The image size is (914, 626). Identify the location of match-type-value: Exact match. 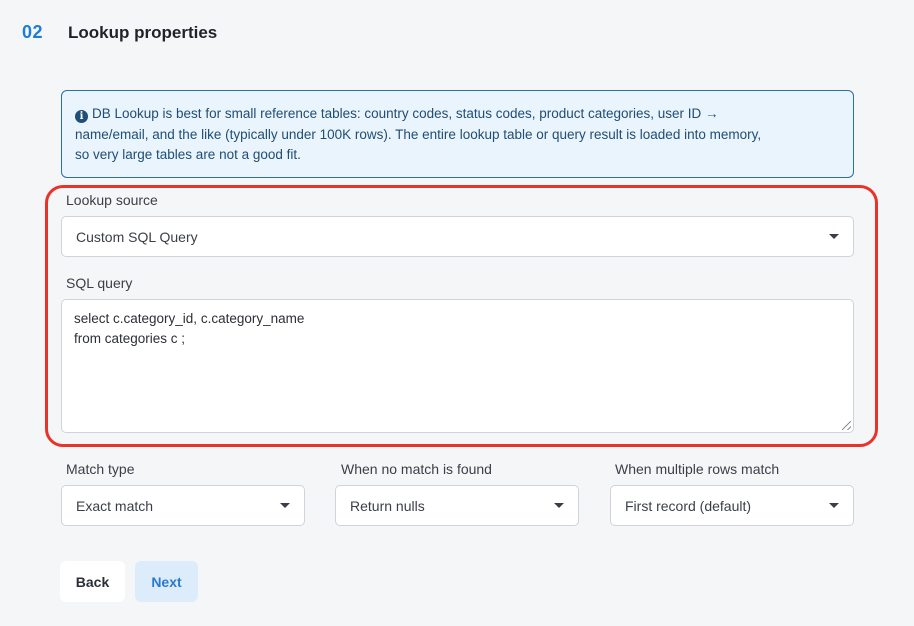
(115, 505).